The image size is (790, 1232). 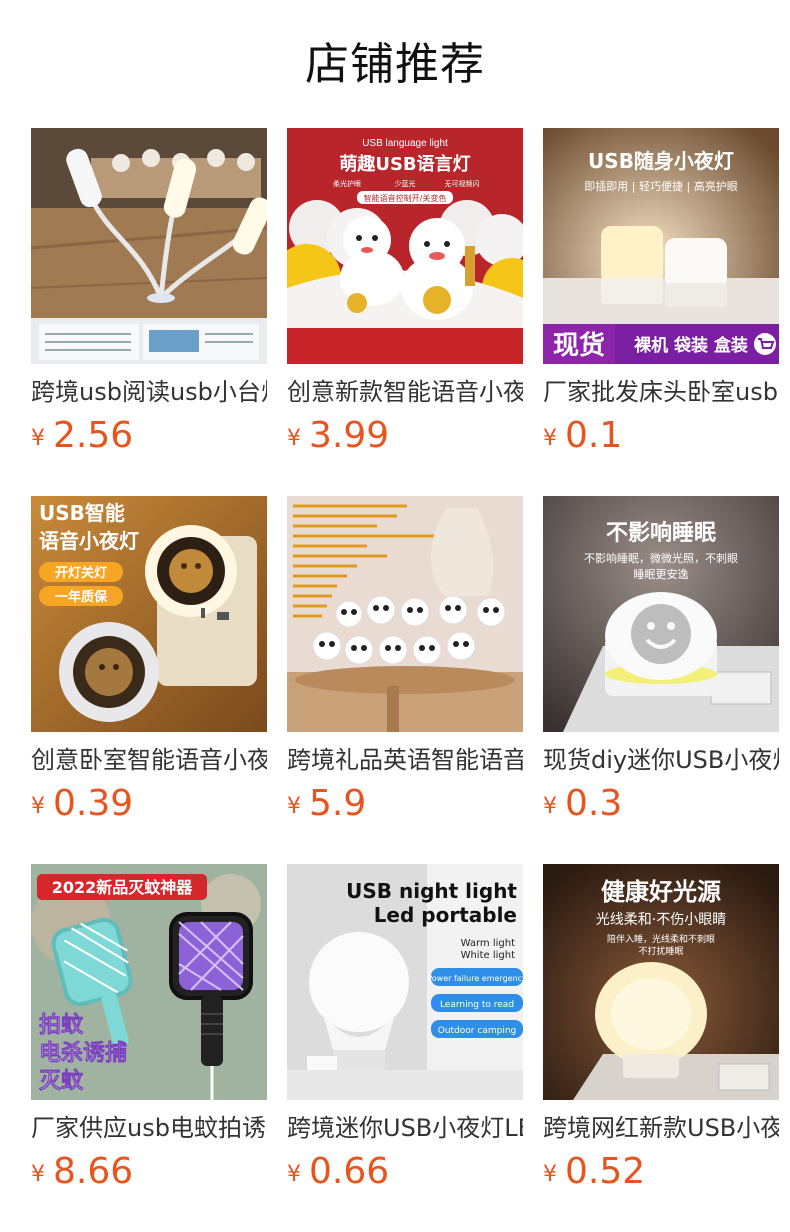 What do you see at coordinates (89, 541) in the screenshot?
I see `image-caption: 语音小夜灯` at bounding box center [89, 541].